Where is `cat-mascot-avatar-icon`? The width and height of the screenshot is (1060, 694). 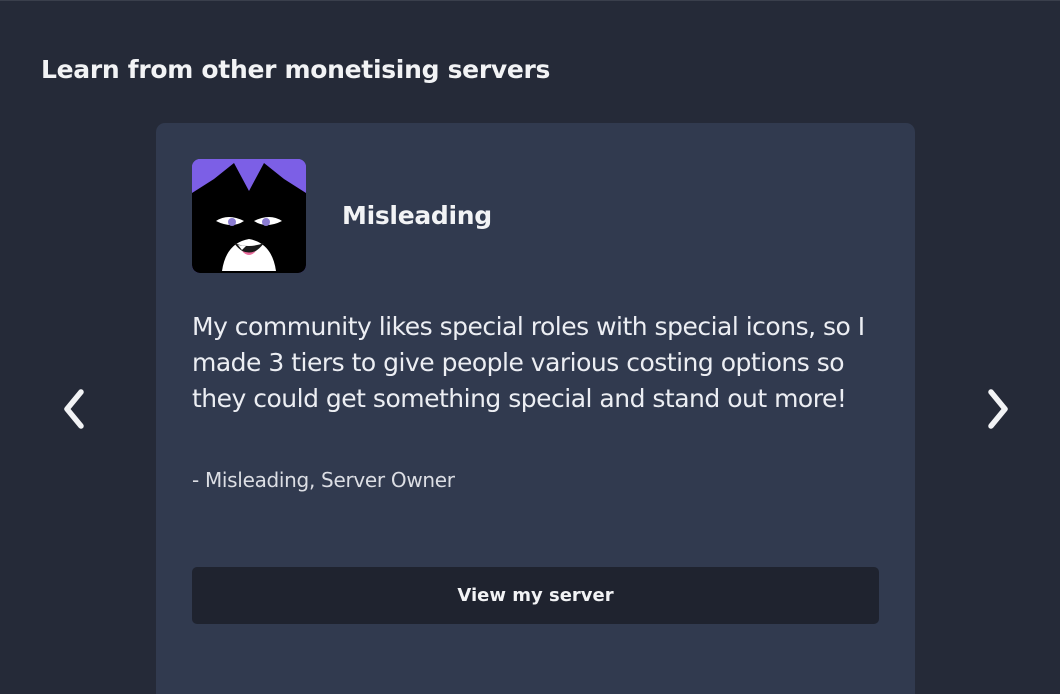
cat-mascot-avatar-icon is located at coordinates (249, 216).